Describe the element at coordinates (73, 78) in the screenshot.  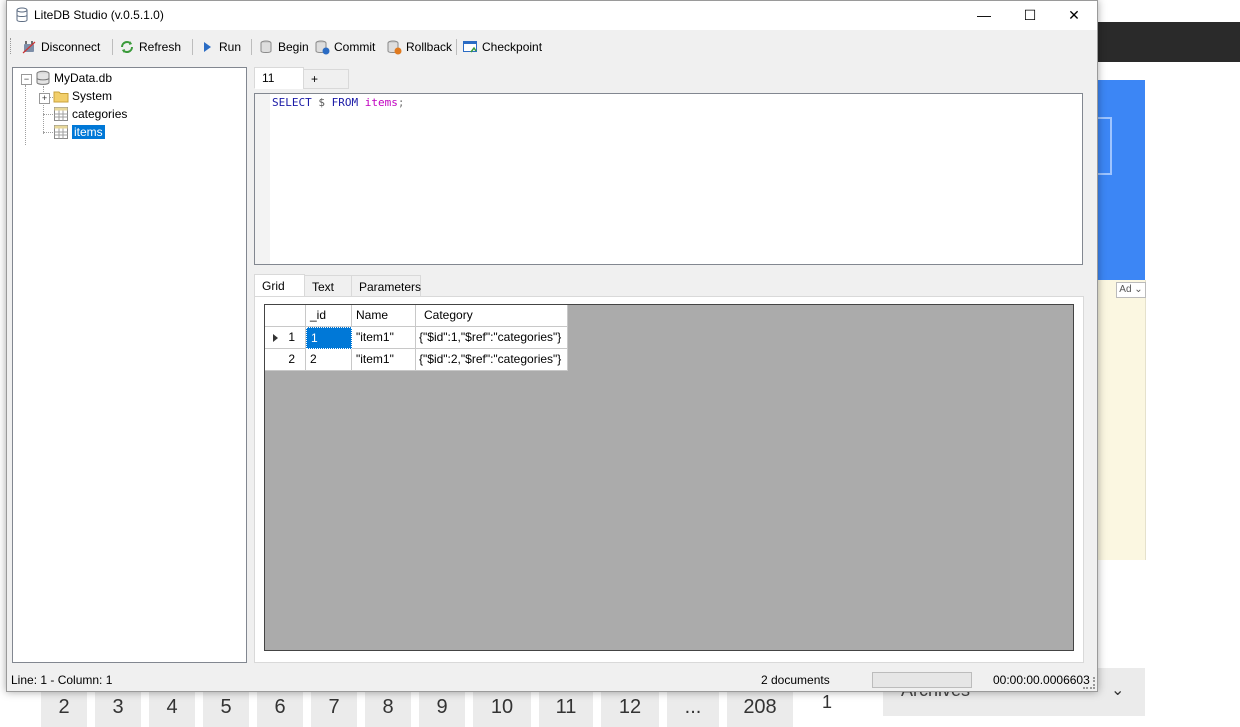
I see `tree-node-database: MyData.db` at that location.